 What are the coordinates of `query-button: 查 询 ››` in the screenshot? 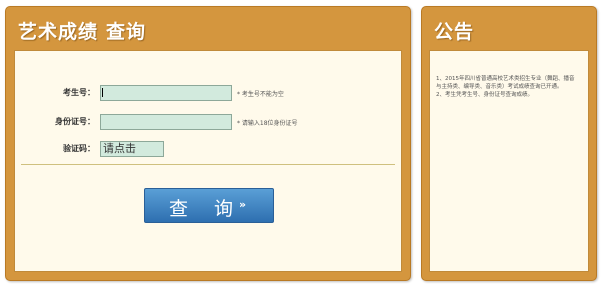 It's located at (209, 205).